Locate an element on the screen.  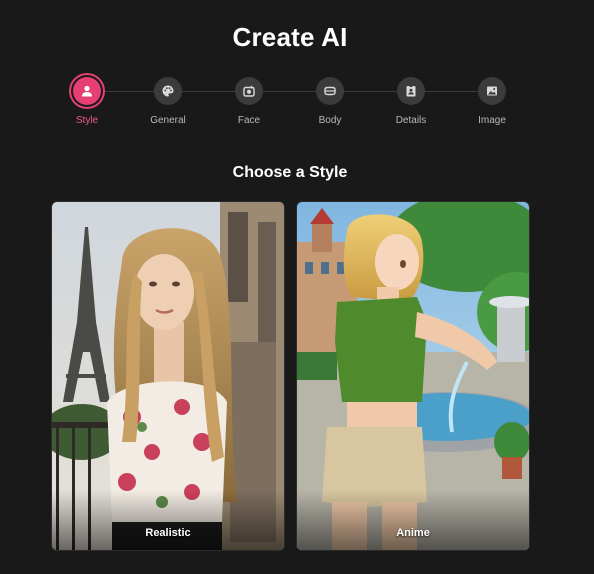
step-body: Body is located at coordinates (330, 101).